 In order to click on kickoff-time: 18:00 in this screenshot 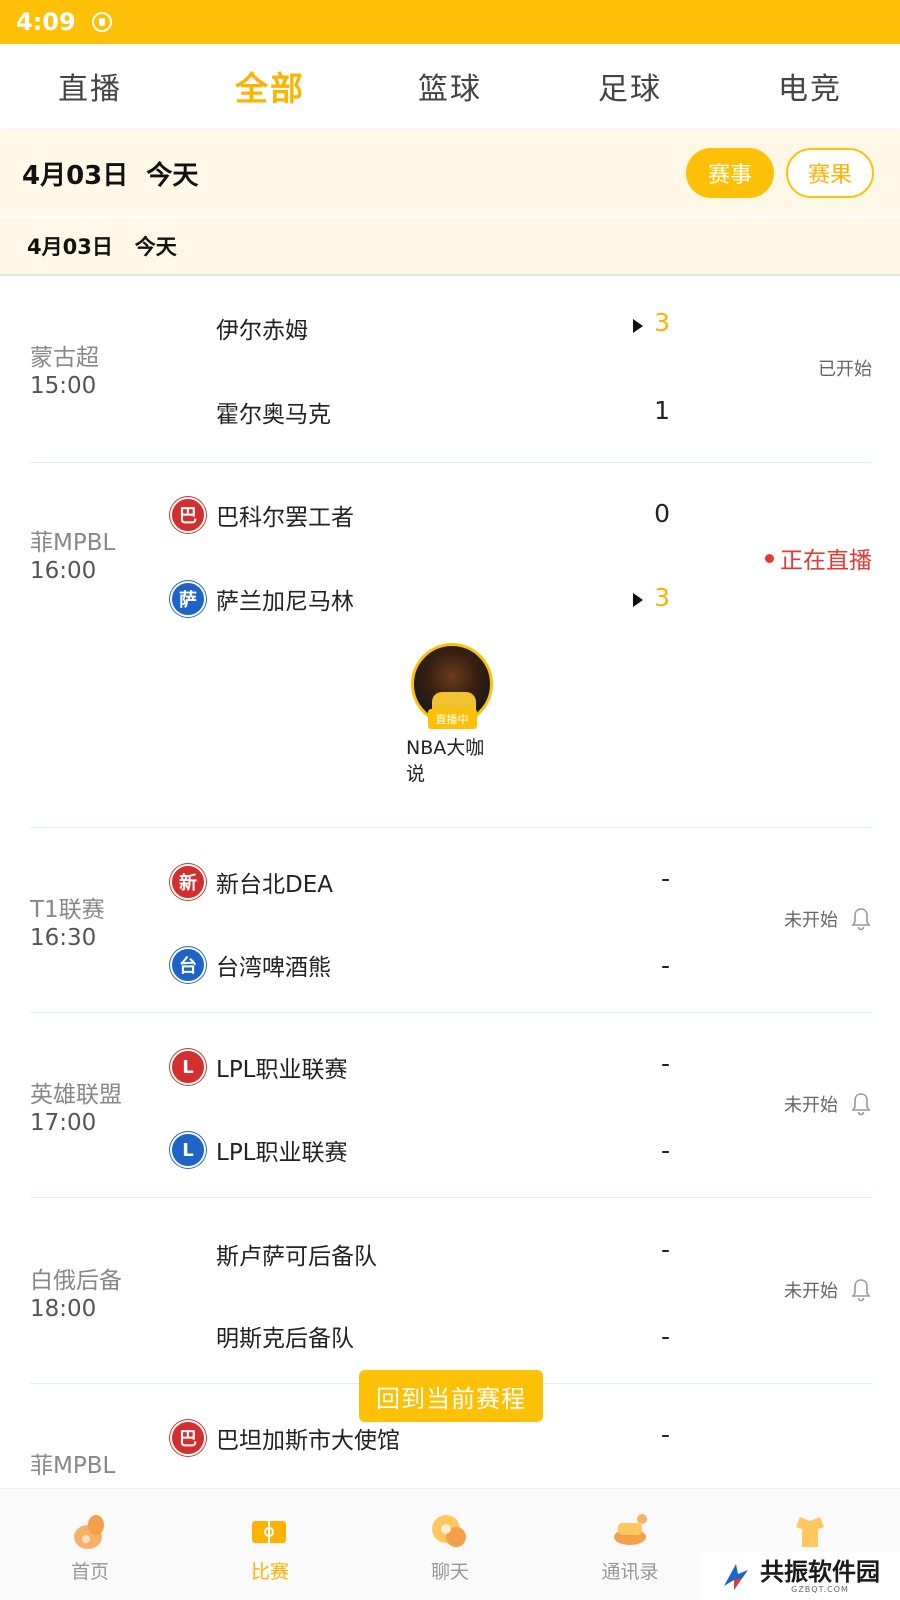, I will do `click(63, 1309)`.